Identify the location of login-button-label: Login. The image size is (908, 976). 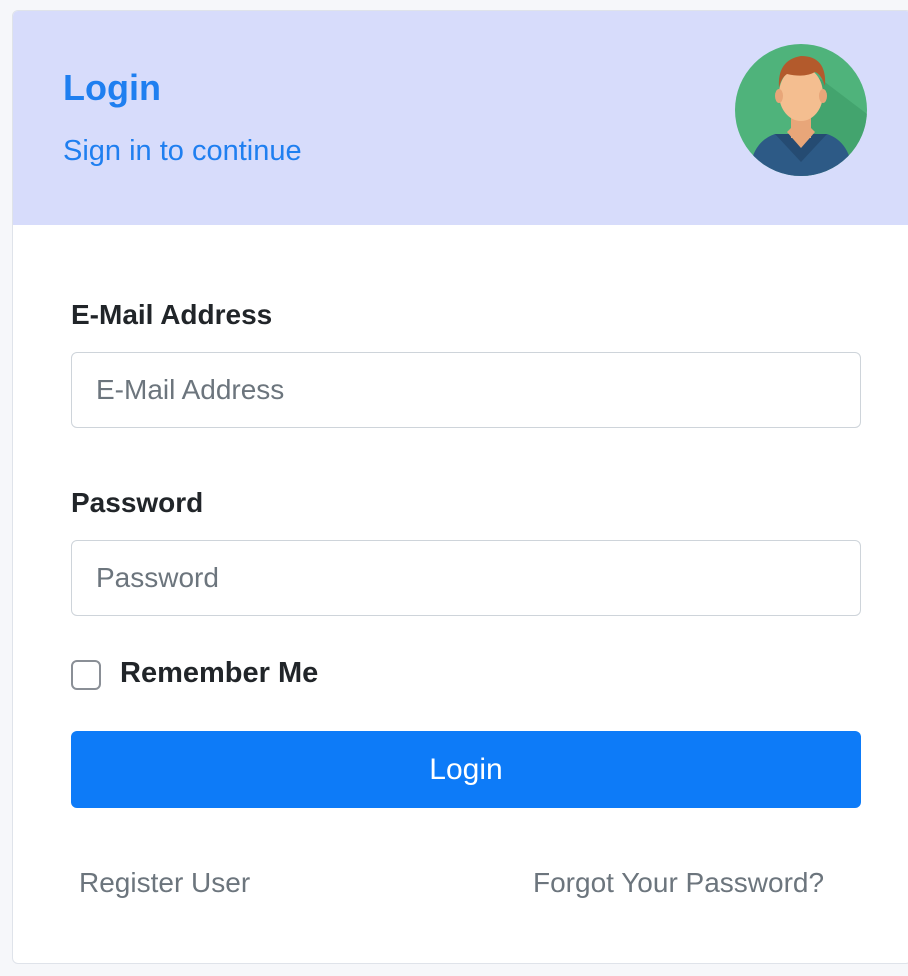
(466, 769).